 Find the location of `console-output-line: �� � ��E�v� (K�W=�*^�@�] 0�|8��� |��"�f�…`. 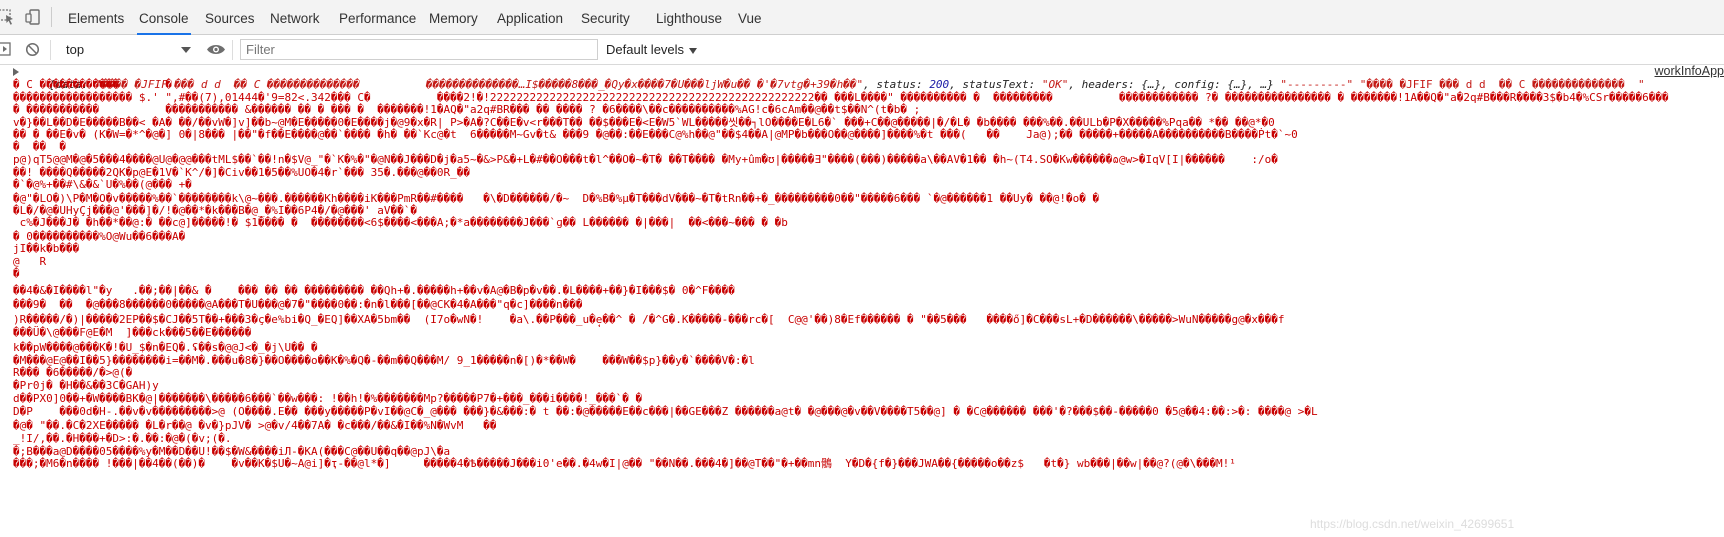

console-output-line: �� � ��E�v� (K�W=�*^�@�] 0�|8��� |��"�f�… is located at coordinates (655, 134).